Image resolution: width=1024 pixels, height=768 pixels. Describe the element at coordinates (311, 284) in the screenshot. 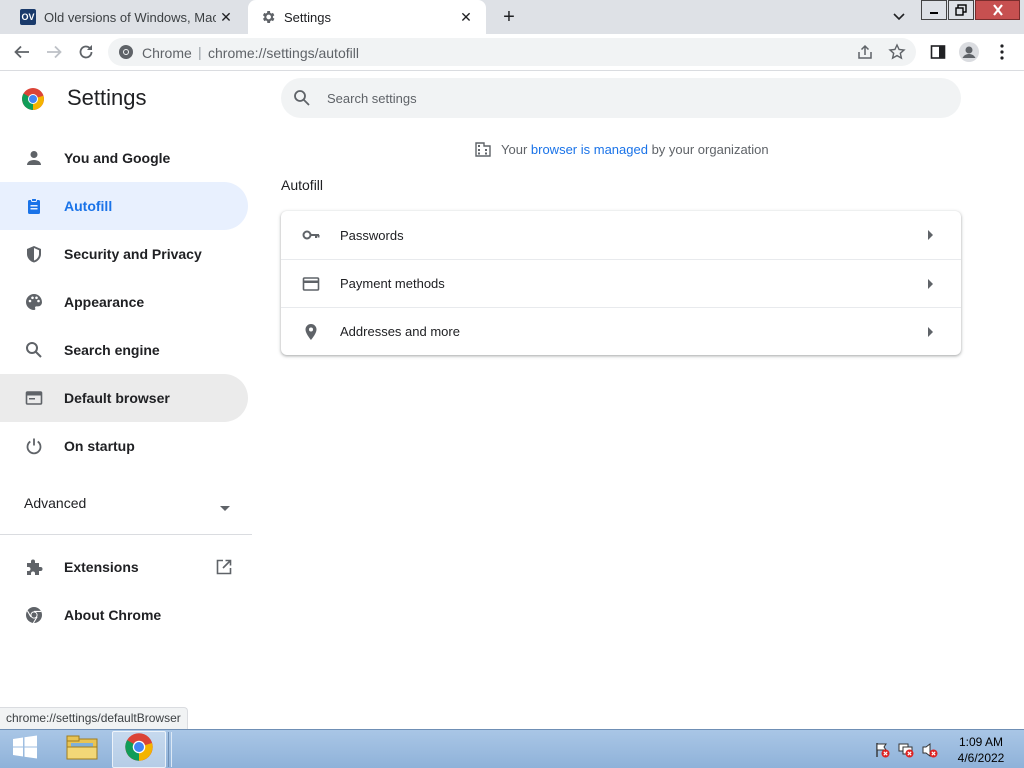

I see `credit-card-icon` at that location.